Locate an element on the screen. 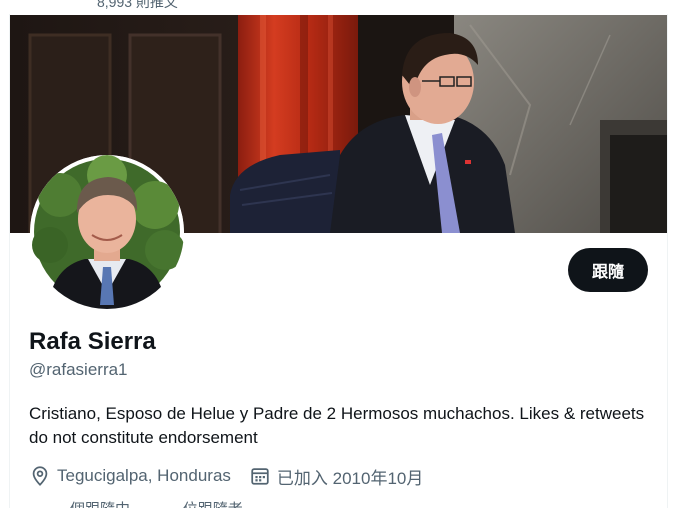  joined-item: 已加入 2010年10月 is located at coordinates (336, 476).